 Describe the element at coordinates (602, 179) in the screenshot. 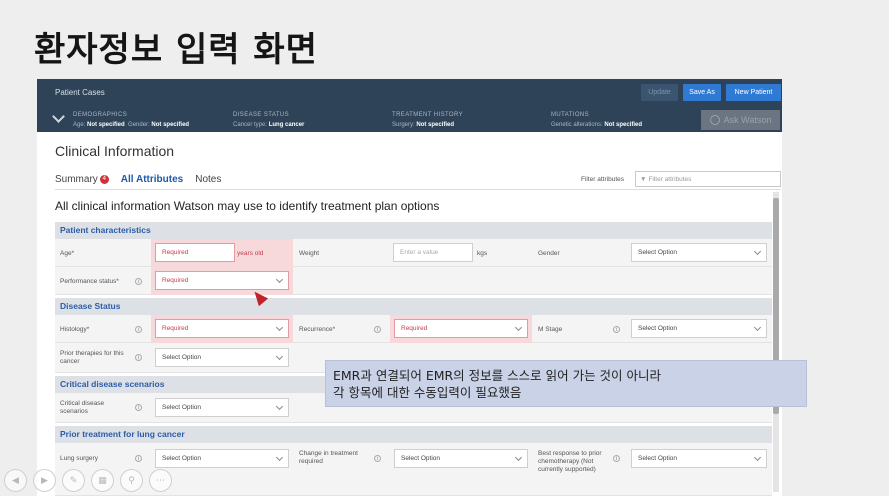

I see `filter-attributes-label: Filter attributes` at that location.